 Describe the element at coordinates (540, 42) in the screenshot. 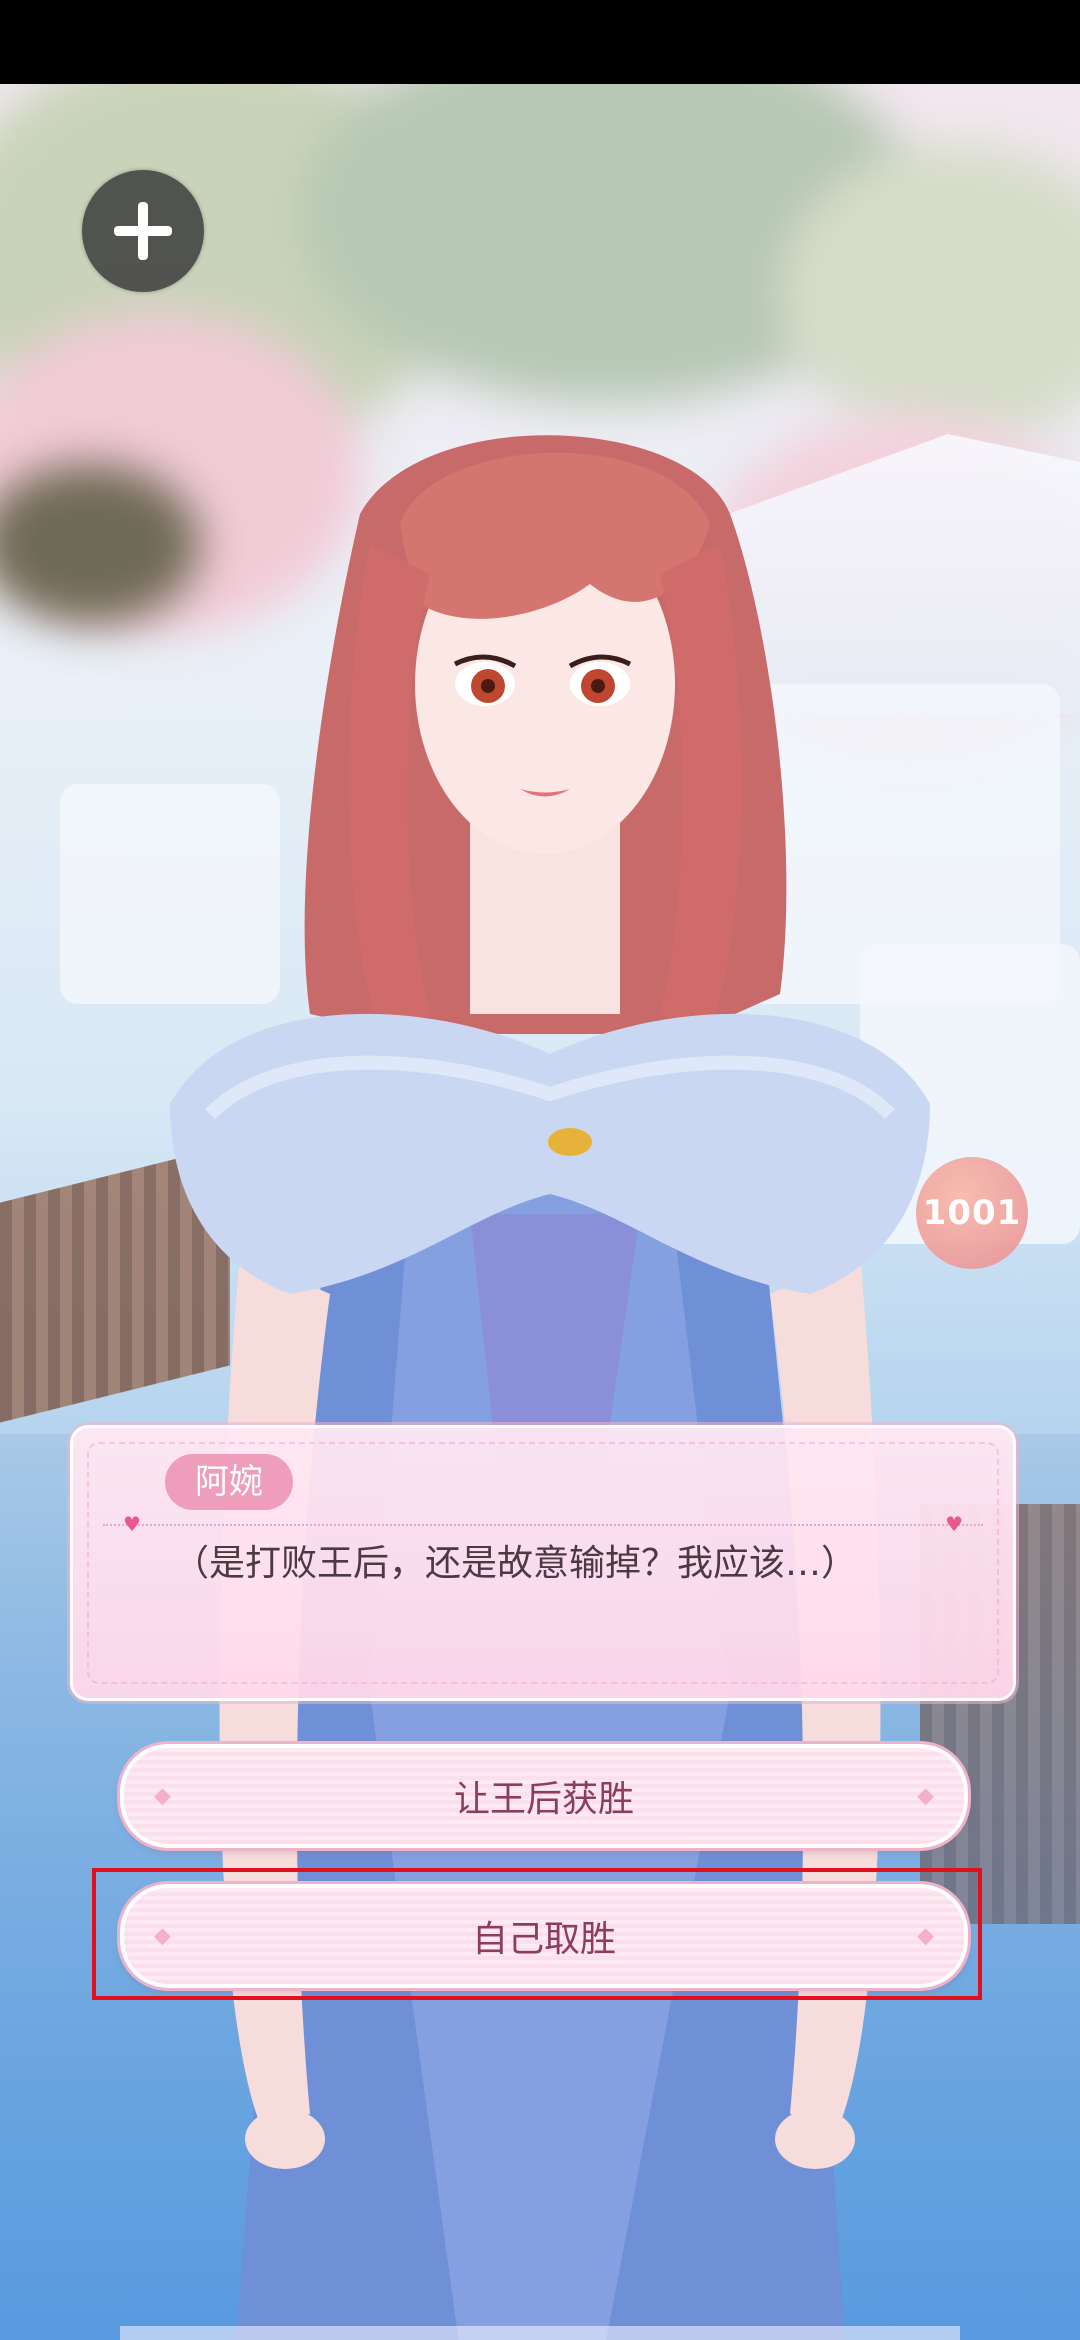

I see `status-bar` at that location.